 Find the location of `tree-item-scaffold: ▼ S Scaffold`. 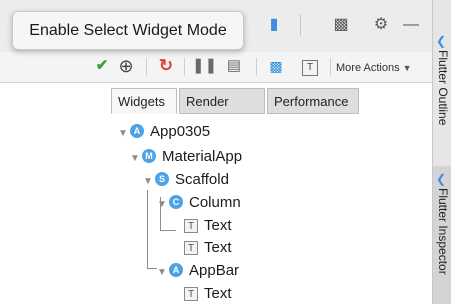

tree-item-scaffold: ▼ S Scaffold is located at coordinates (185, 180).